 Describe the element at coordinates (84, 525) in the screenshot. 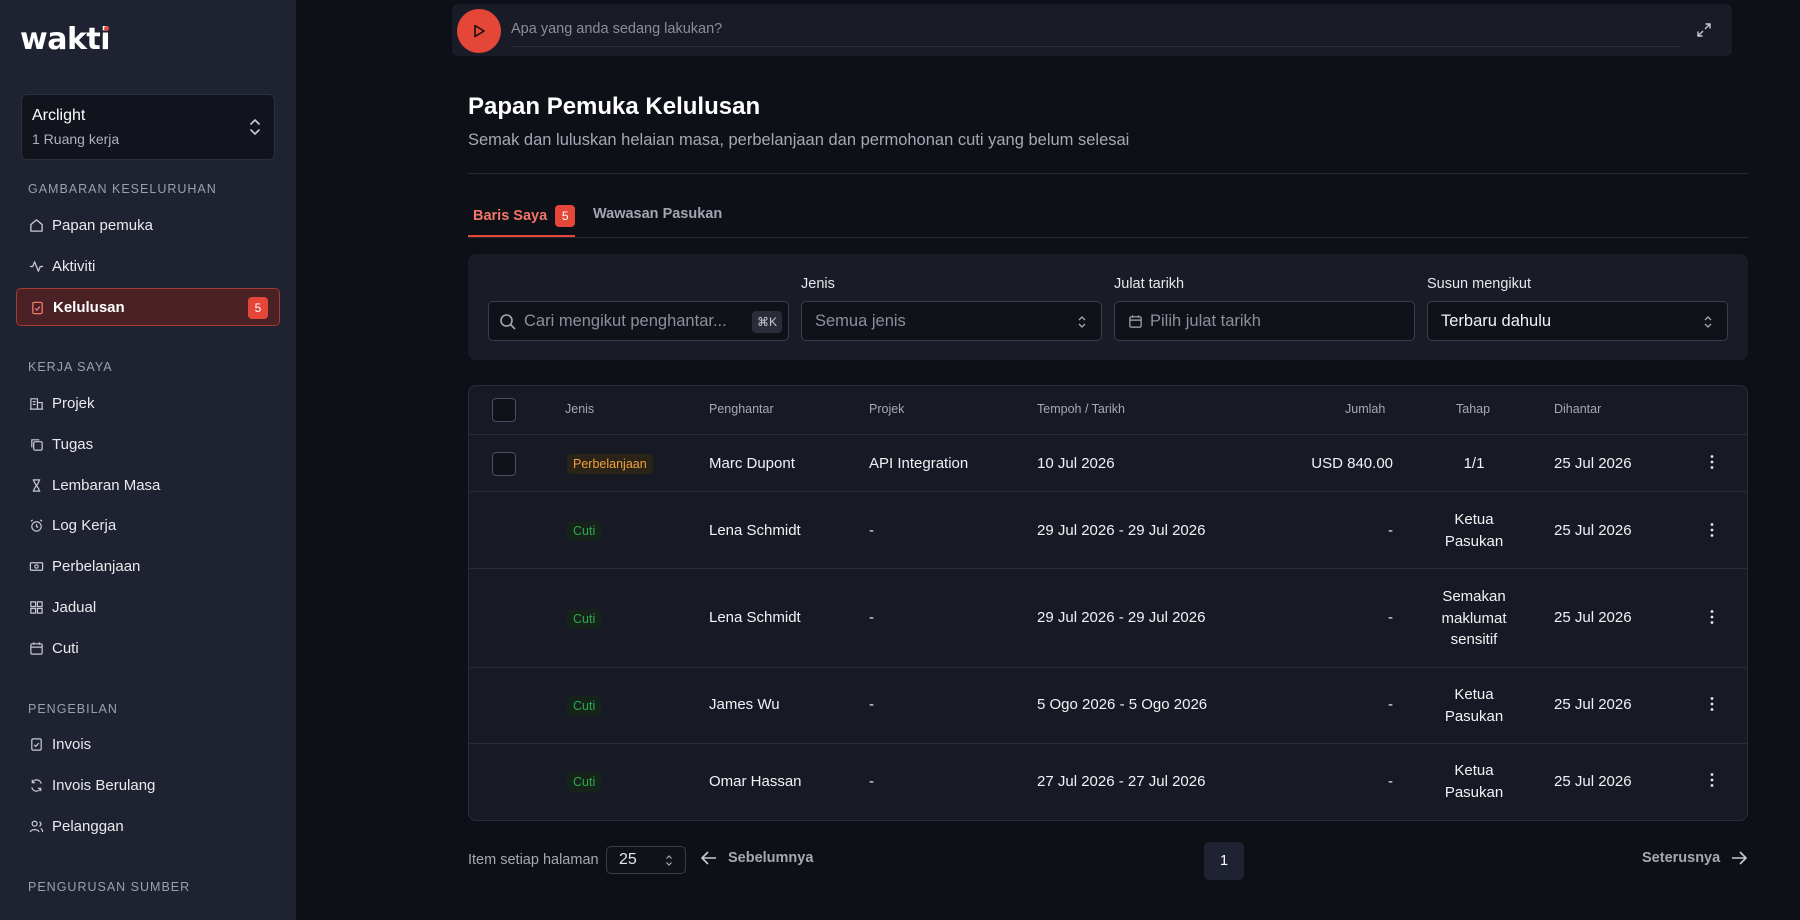

I see `sidebar-item-label: Log Kerja` at that location.